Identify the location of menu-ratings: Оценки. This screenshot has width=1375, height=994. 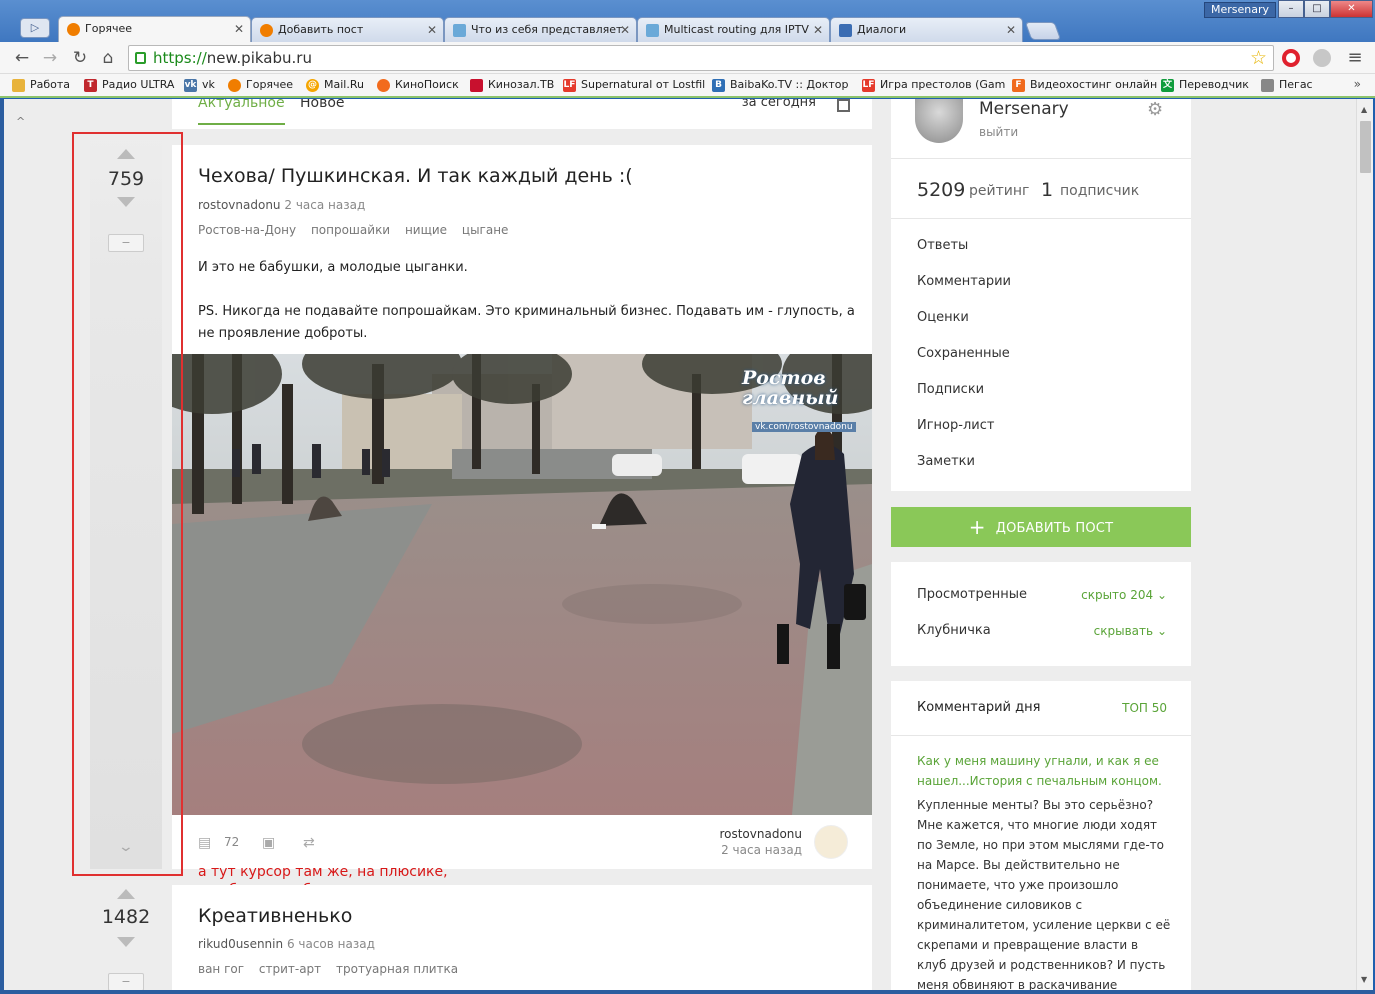
(943, 317).